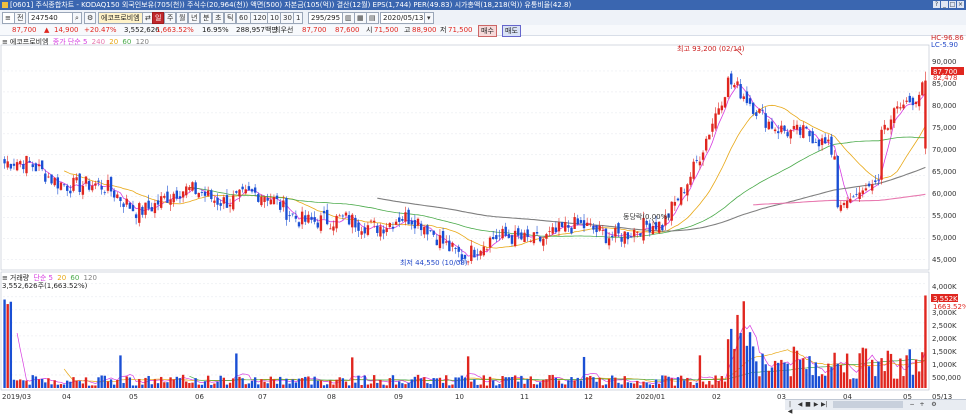 This screenshot has height=415, width=966. What do you see at coordinates (800, 404) in the screenshot?
I see `scroll-prev-icon: ◀` at bounding box center [800, 404].